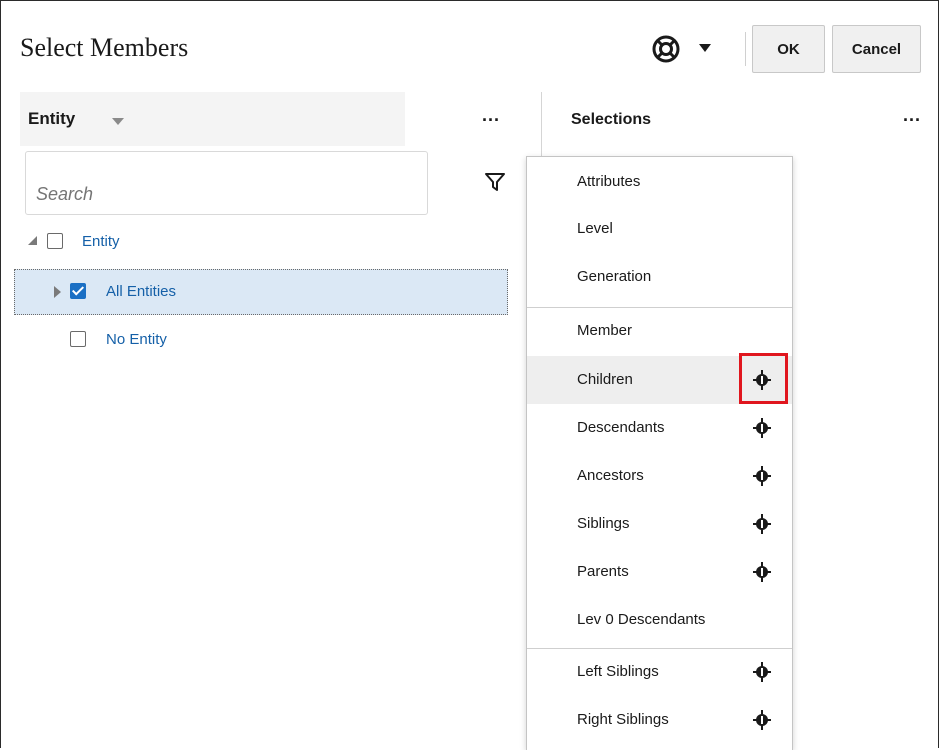 This screenshot has height=750, width=941. I want to click on menu-item-label: Siblings, so click(603, 523).